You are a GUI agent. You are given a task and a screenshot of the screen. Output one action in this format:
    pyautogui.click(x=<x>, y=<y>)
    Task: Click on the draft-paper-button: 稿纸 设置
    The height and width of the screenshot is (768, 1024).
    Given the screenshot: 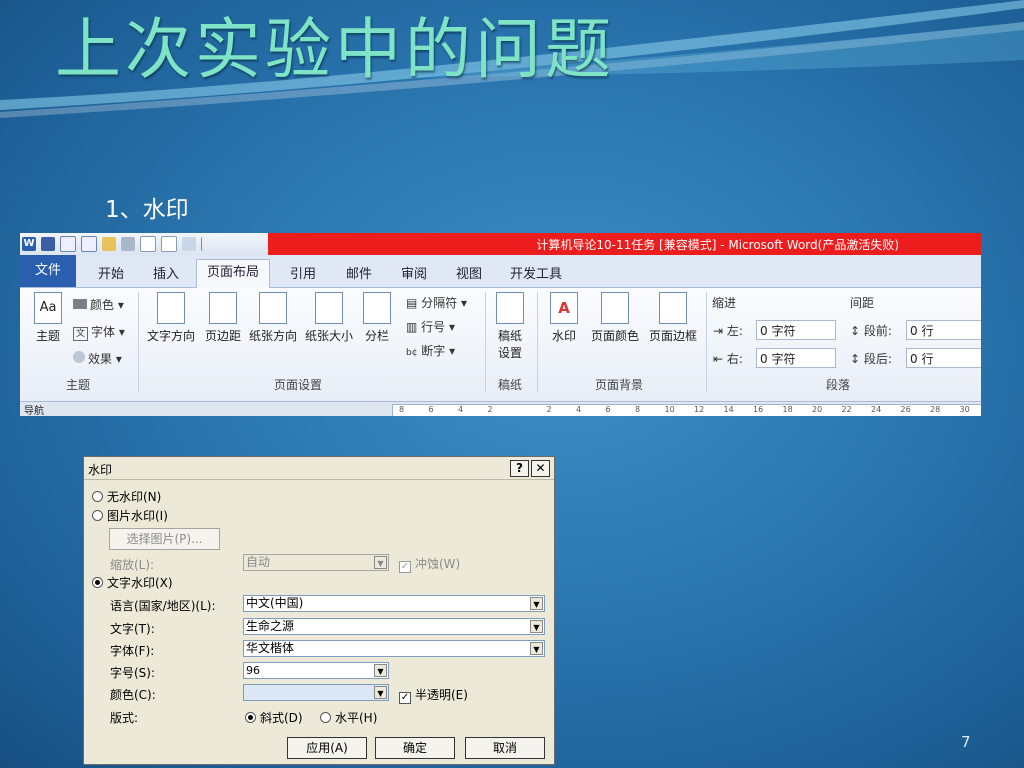 What is the action you would take?
    pyautogui.click(x=510, y=326)
    